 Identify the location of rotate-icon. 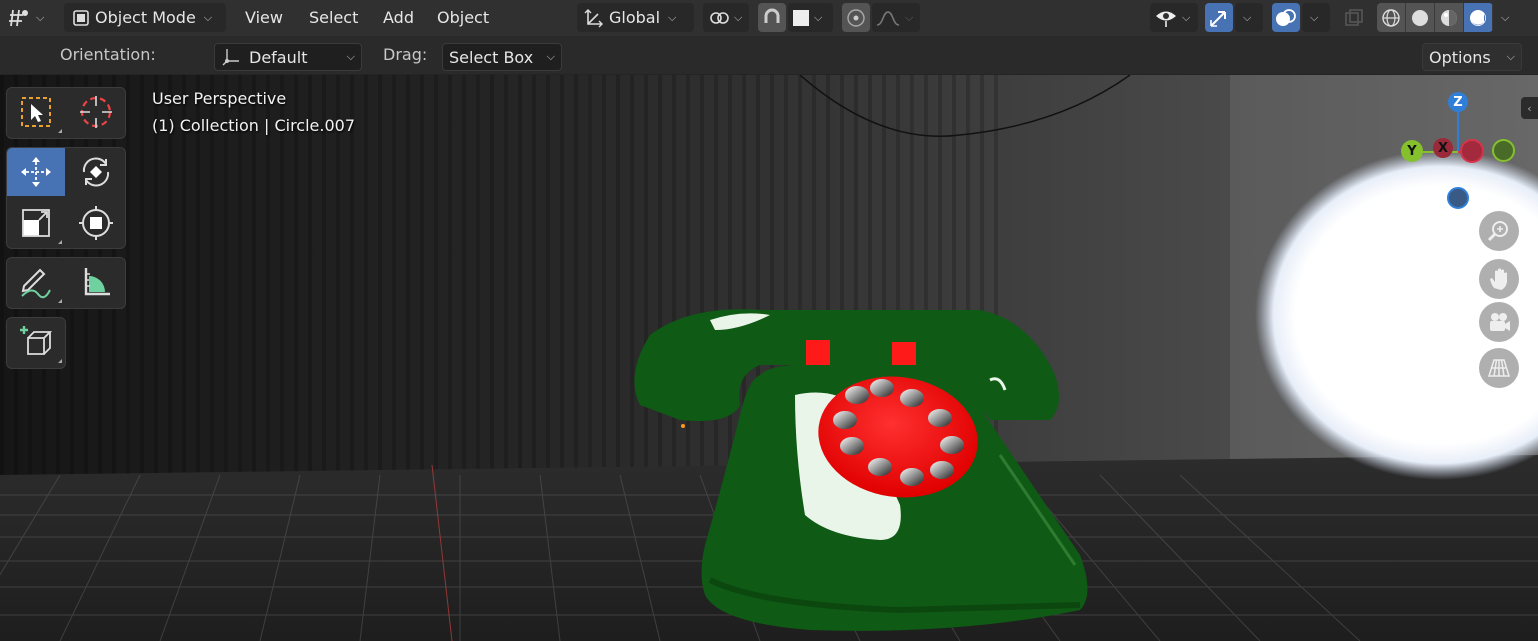
(96, 172).